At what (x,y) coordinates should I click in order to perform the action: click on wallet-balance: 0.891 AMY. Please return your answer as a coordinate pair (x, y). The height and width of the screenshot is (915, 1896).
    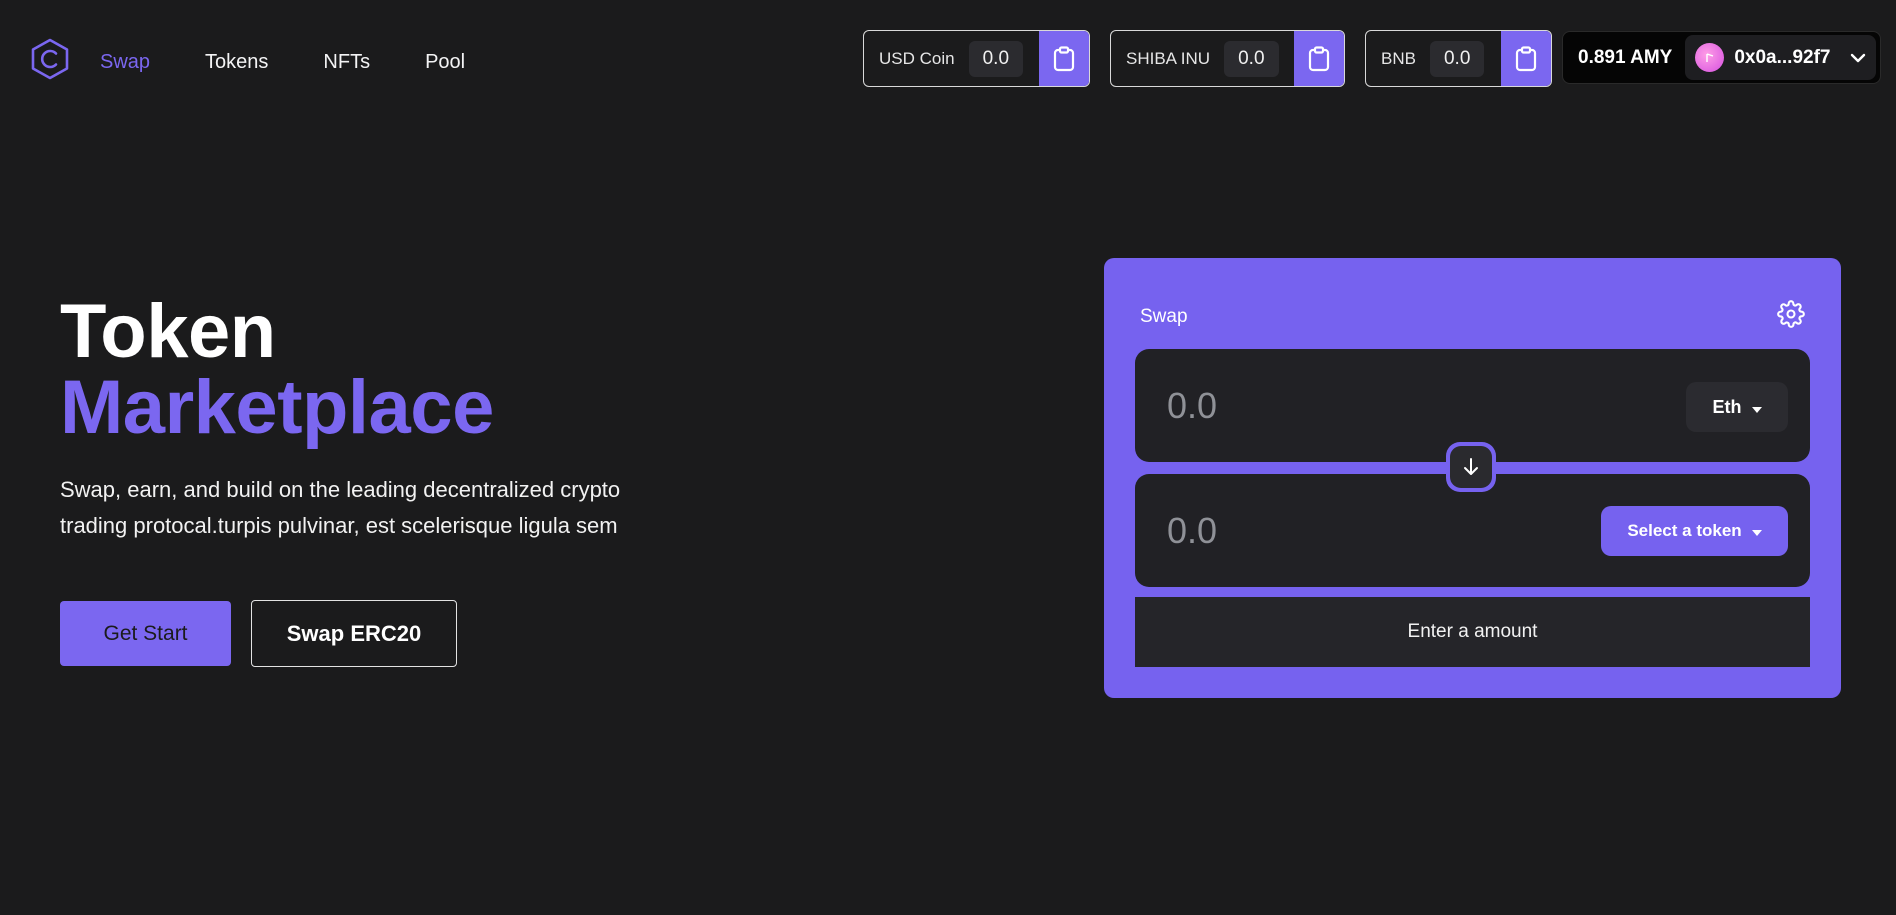
    Looking at the image, I should click on (1625, 57).